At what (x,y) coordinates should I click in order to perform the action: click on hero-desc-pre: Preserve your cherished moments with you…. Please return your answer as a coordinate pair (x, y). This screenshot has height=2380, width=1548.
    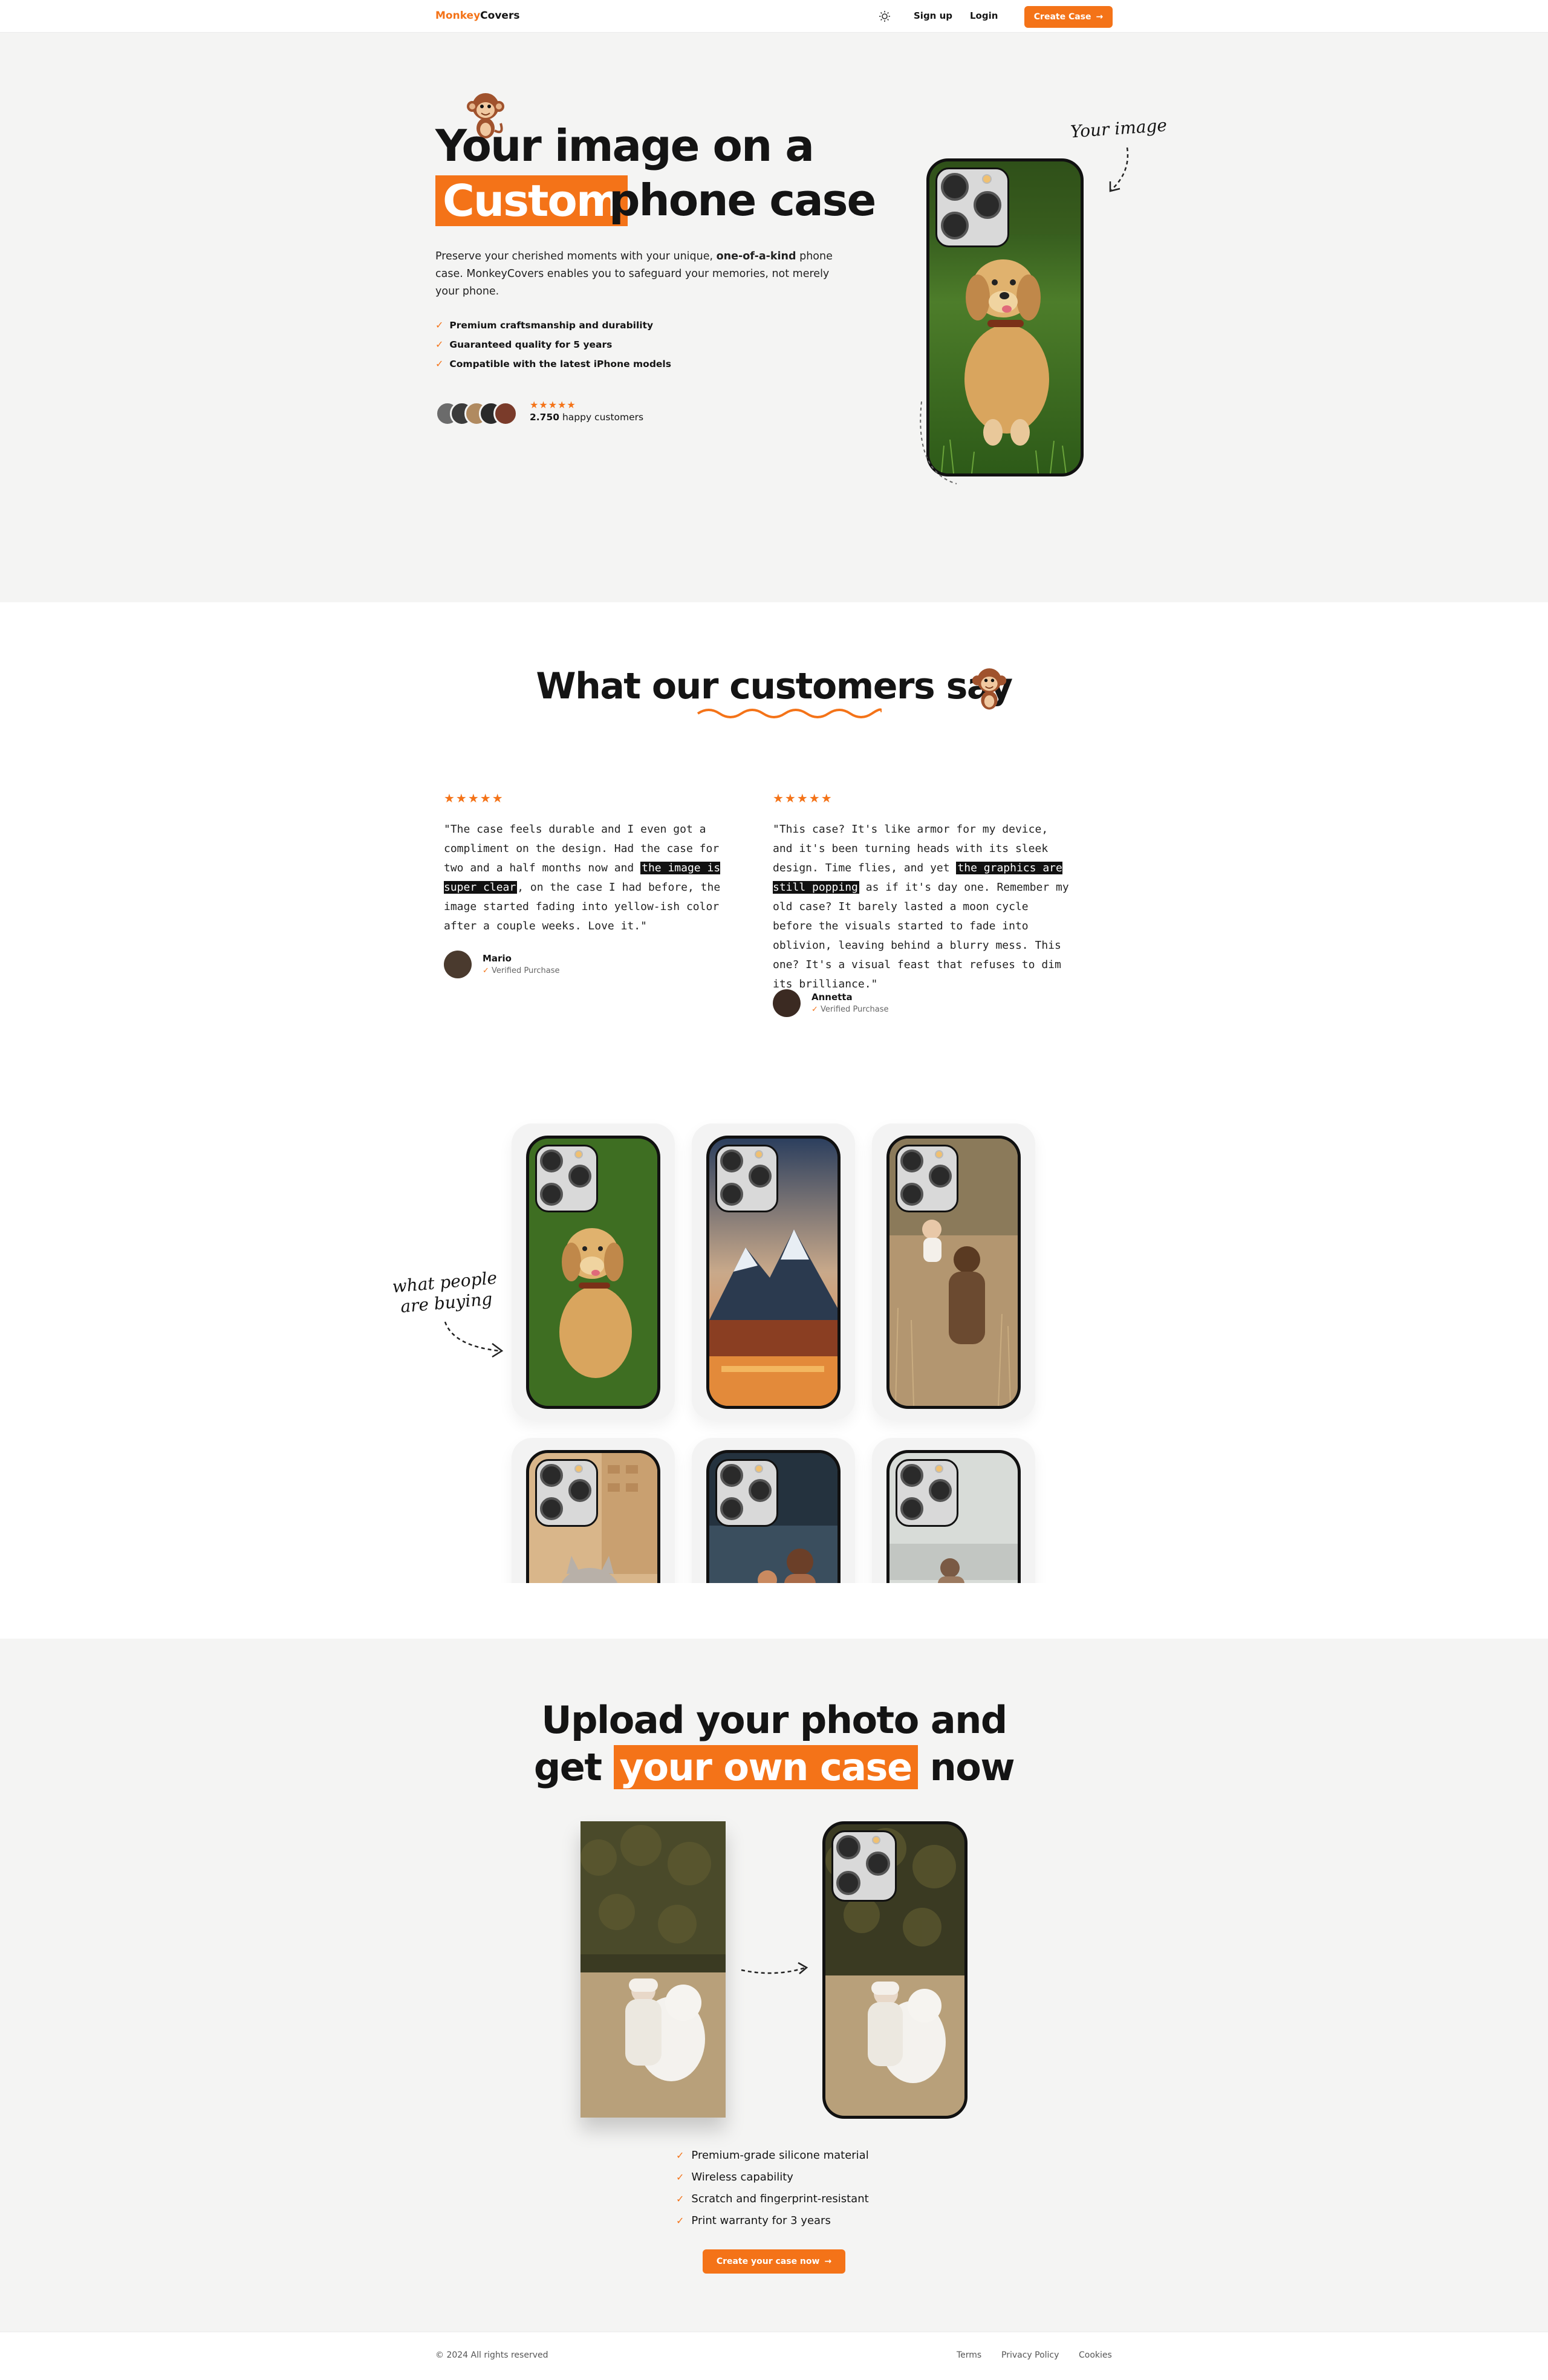
    Looking at the image, I should click on (576, 256).